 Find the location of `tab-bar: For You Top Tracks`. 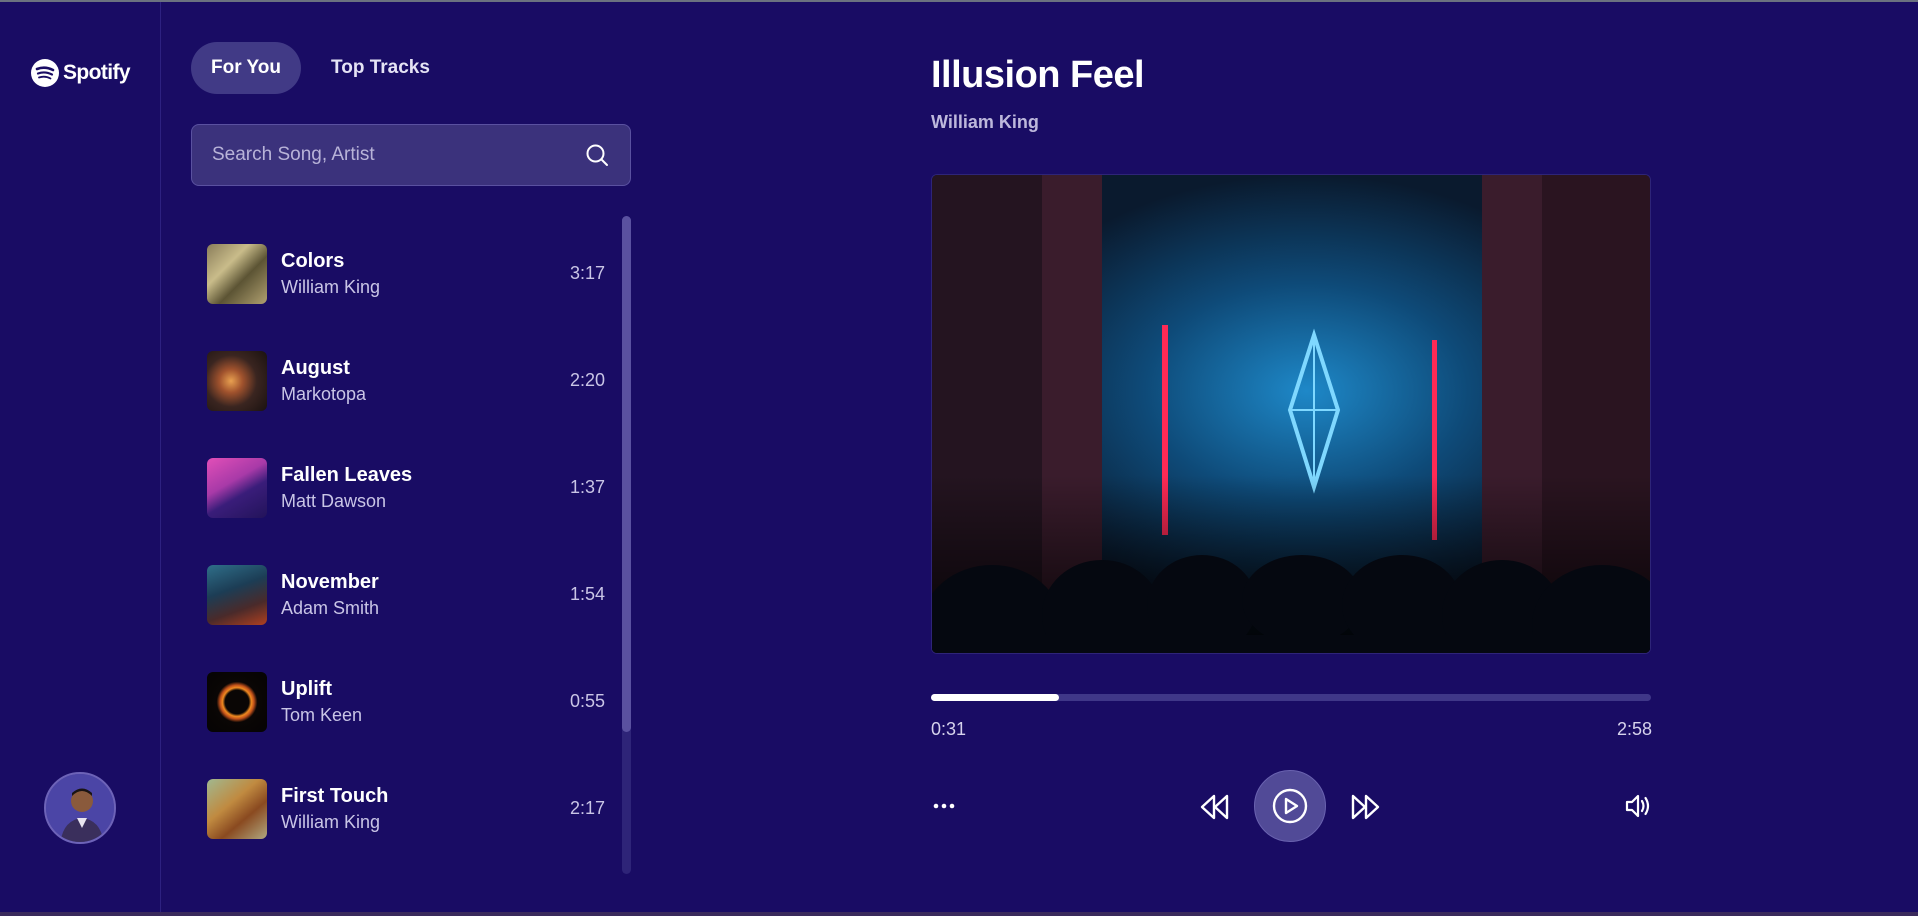

tab-bar: For You Top Tracks is located at coordinates (317, 68).